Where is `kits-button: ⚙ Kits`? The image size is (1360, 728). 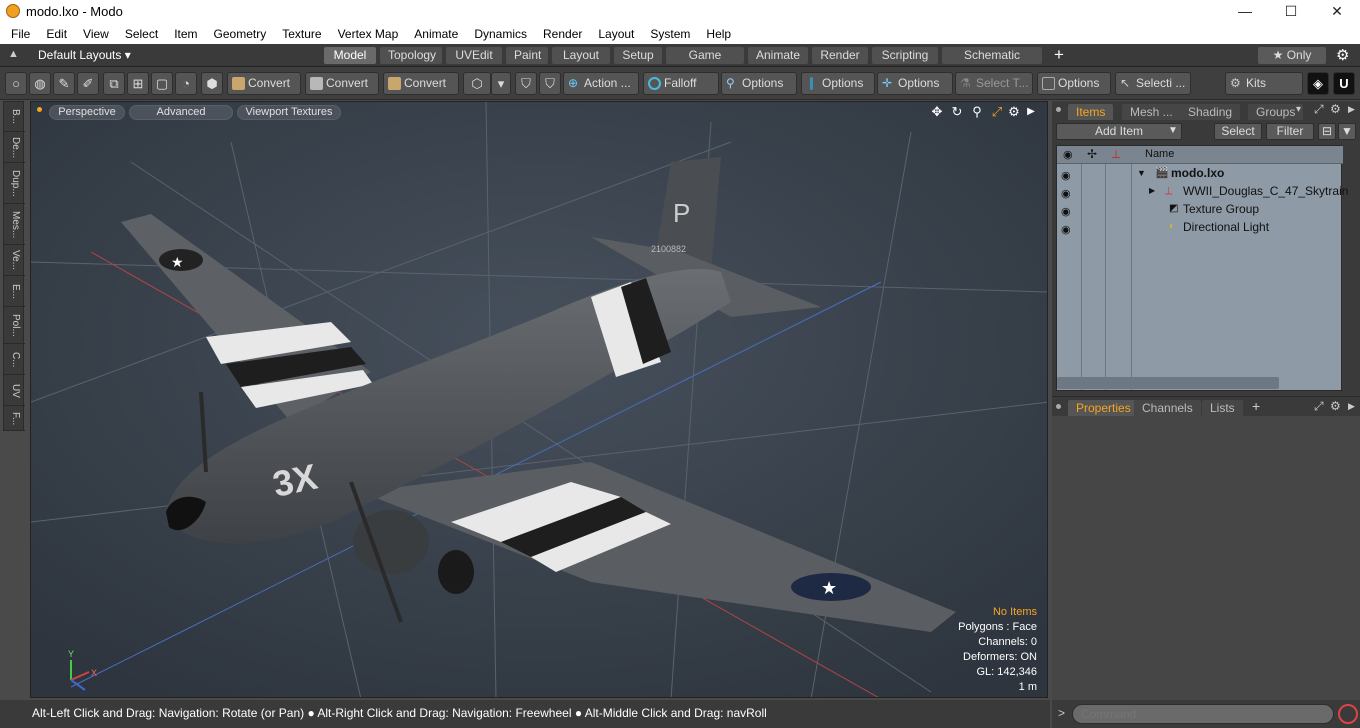
kits-button: ⚙ Kits is located at coordinates (1264, 83).